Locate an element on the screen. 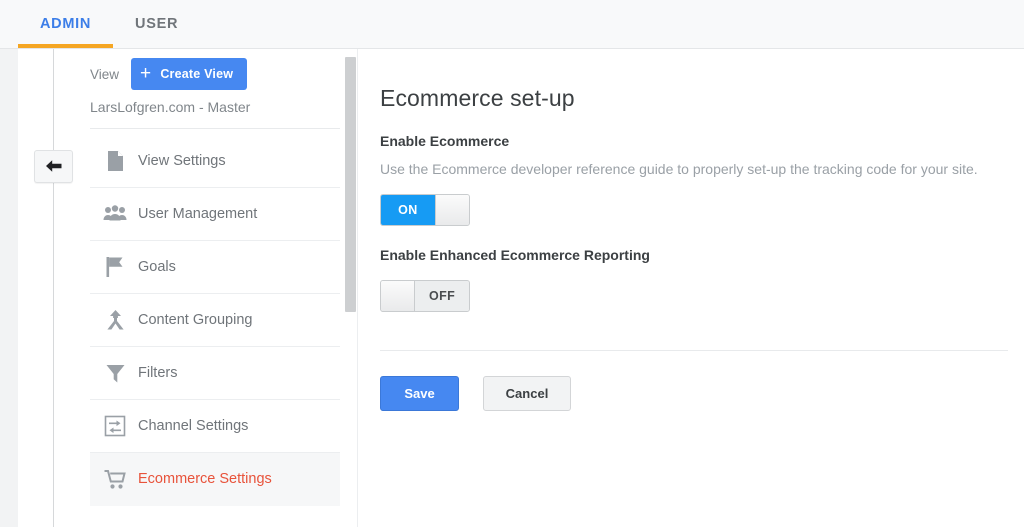 Image resolution: width=1024 pixels, height=527 pixels. panel-divider is located at coordinates (357, 288).